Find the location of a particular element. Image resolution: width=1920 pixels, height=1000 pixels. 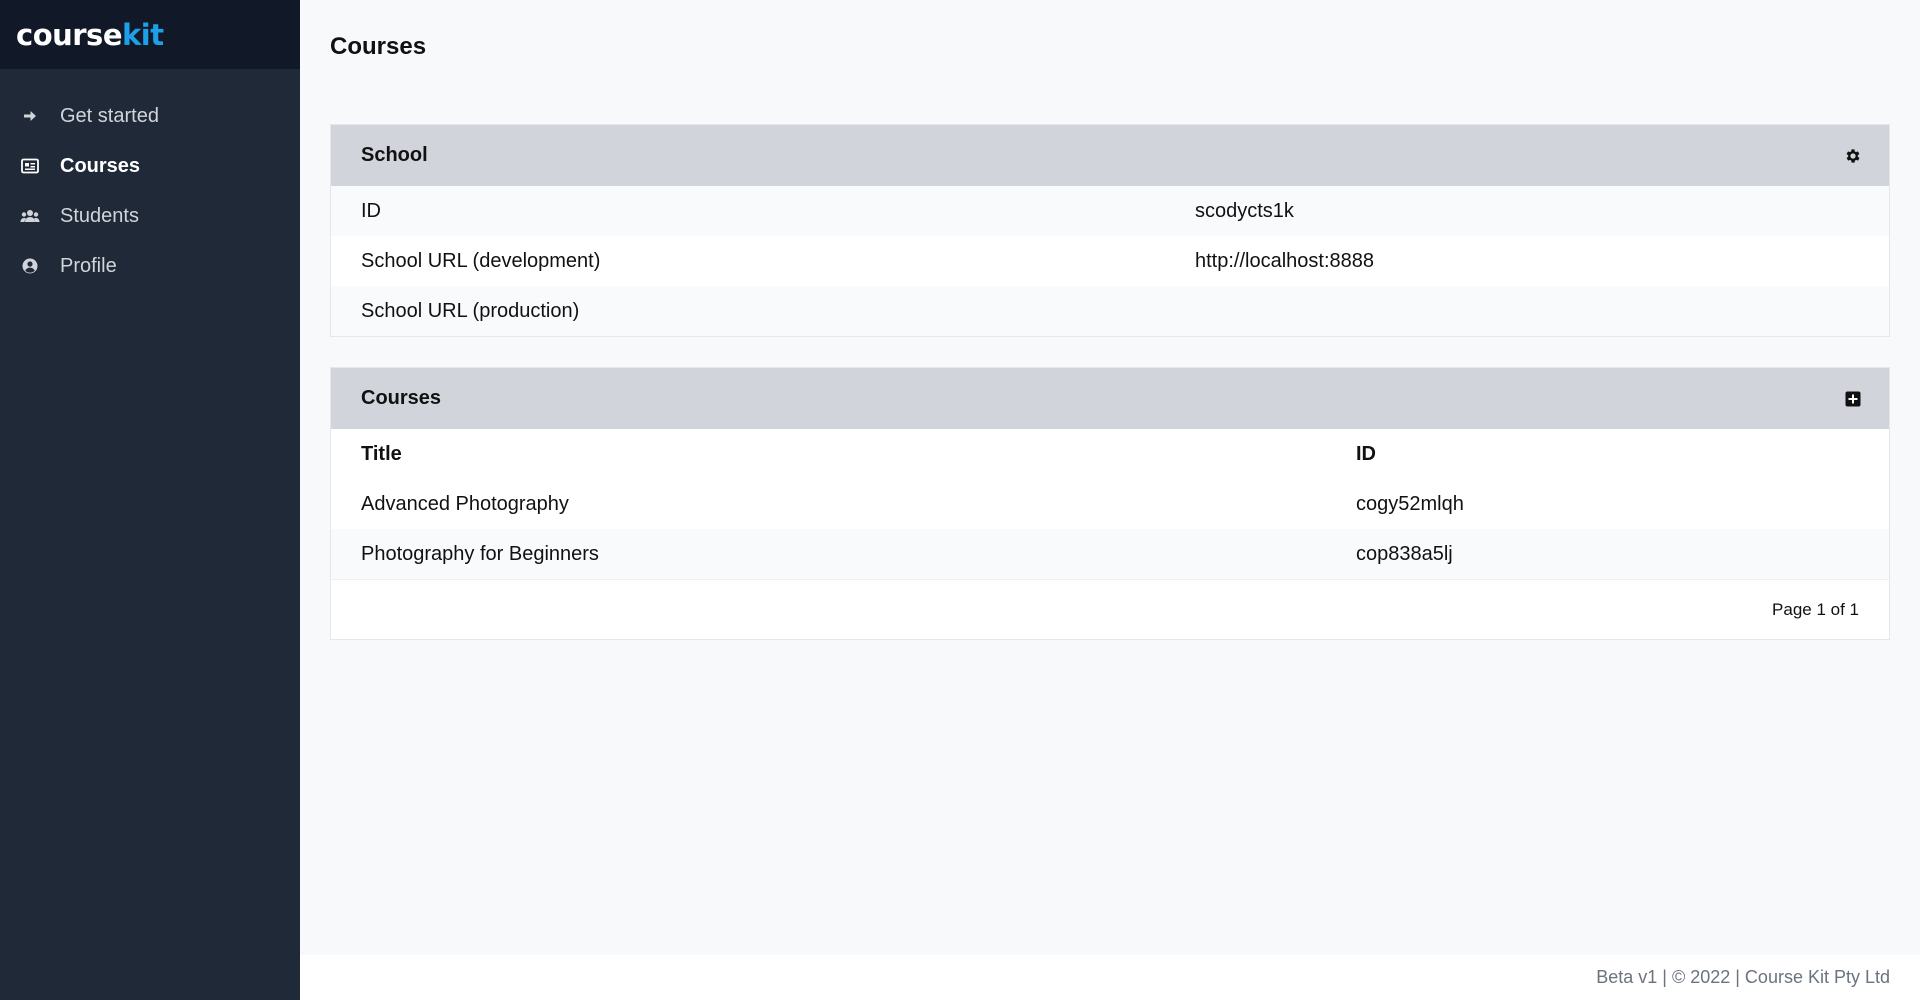

detail-label: School URL (development) is located at coordinates (481, 260).